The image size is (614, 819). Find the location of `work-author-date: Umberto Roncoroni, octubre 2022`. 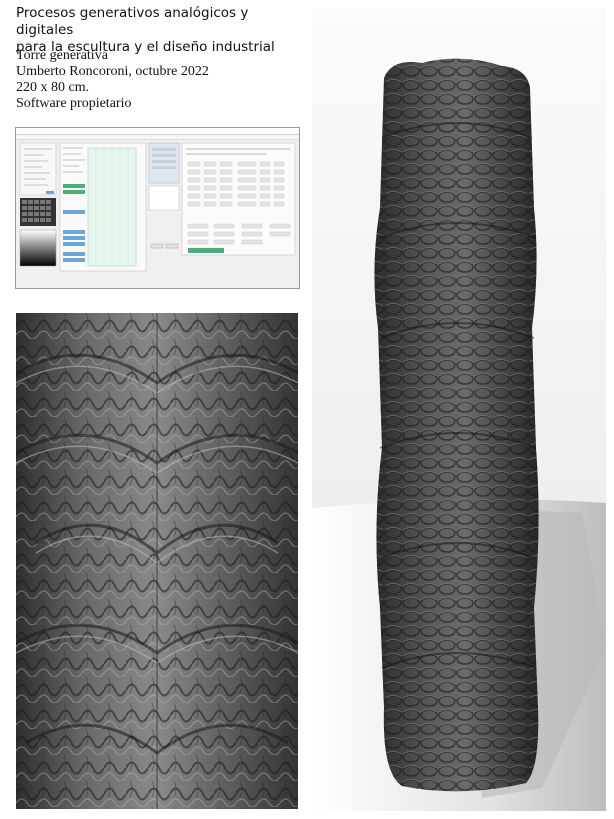

work-author-date: Umberto Roncoroni, octubre 2022 is located at coordinates (112, 71).